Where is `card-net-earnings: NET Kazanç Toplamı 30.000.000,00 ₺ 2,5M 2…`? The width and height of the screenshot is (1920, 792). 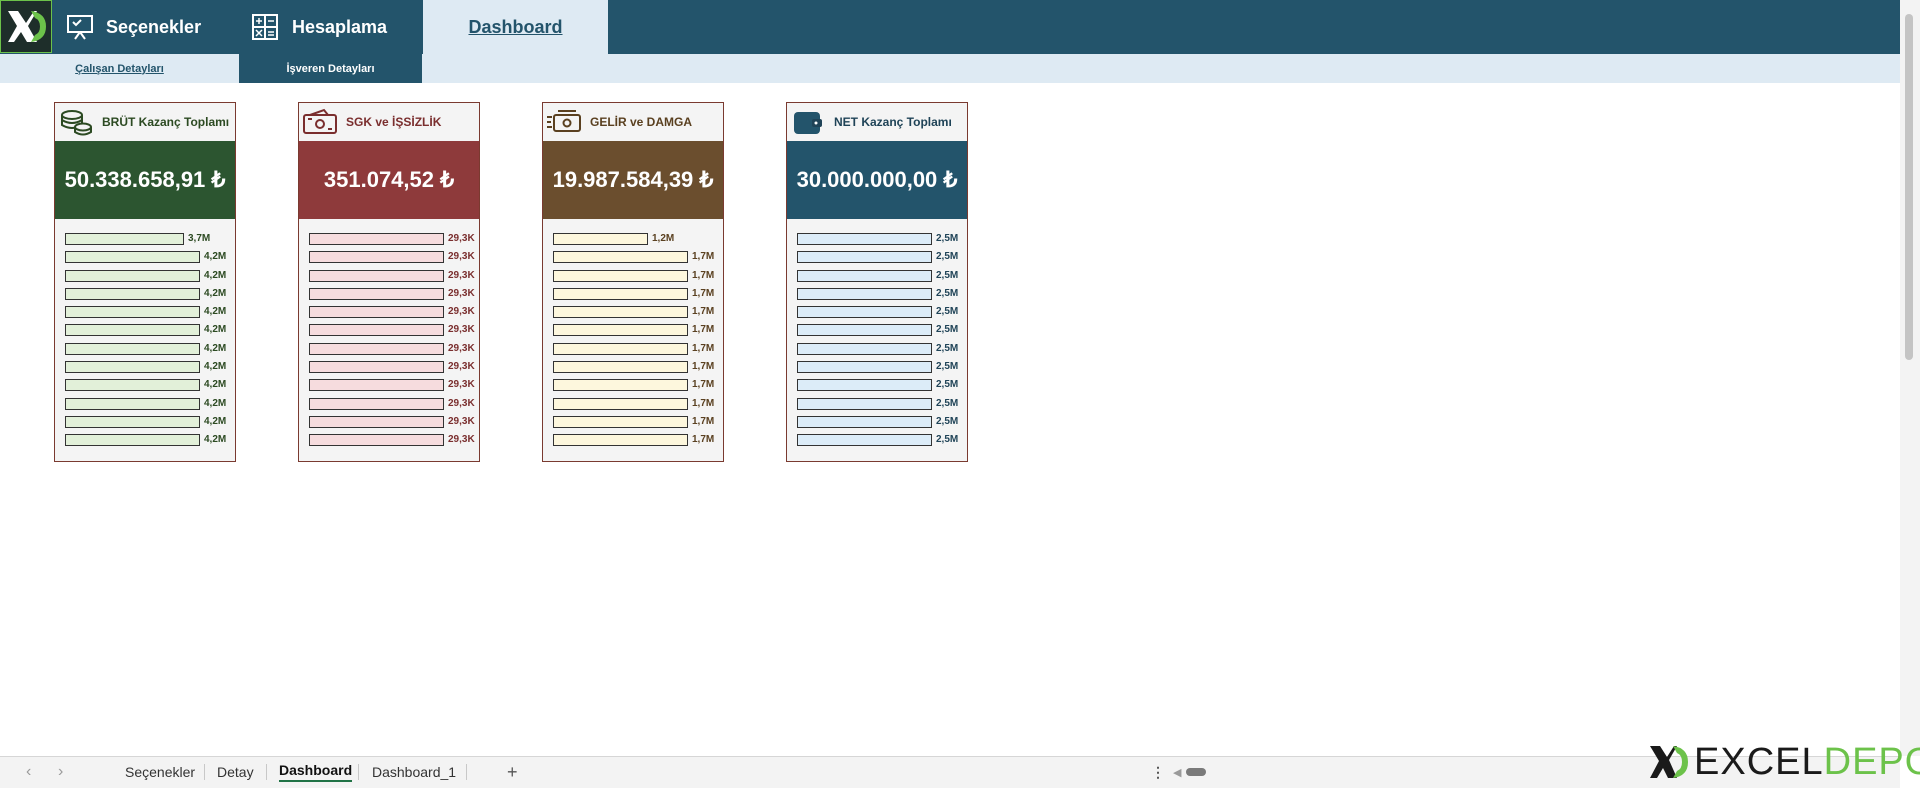
card-net-earnings: NET Kazanç Toplamı 30.000.000,00 ₺ 2,5M 2… is located at coordinates (877, 282).